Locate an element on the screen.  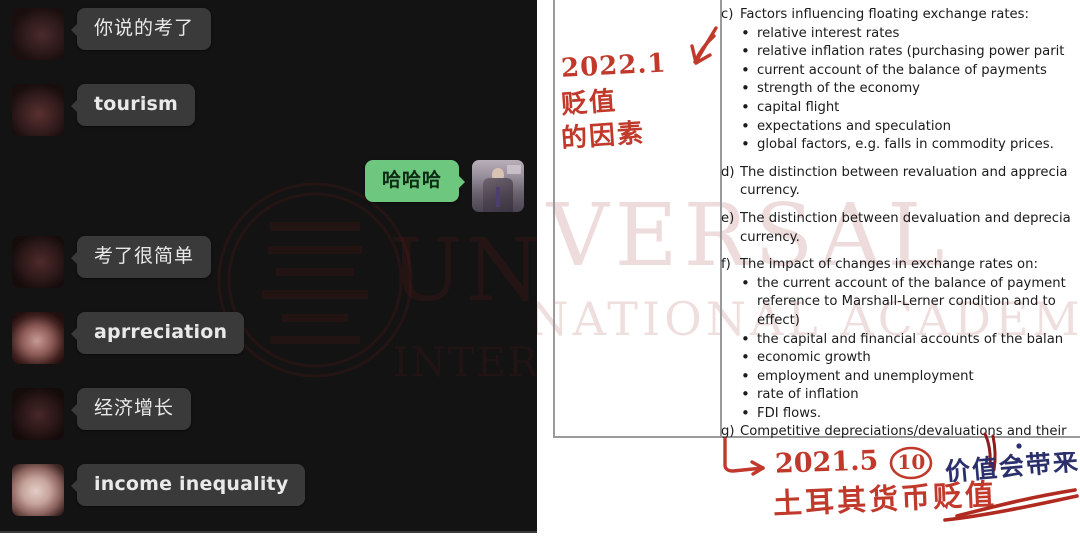
message-bubble: 考了很简单 is located at coordinates (141, 257).